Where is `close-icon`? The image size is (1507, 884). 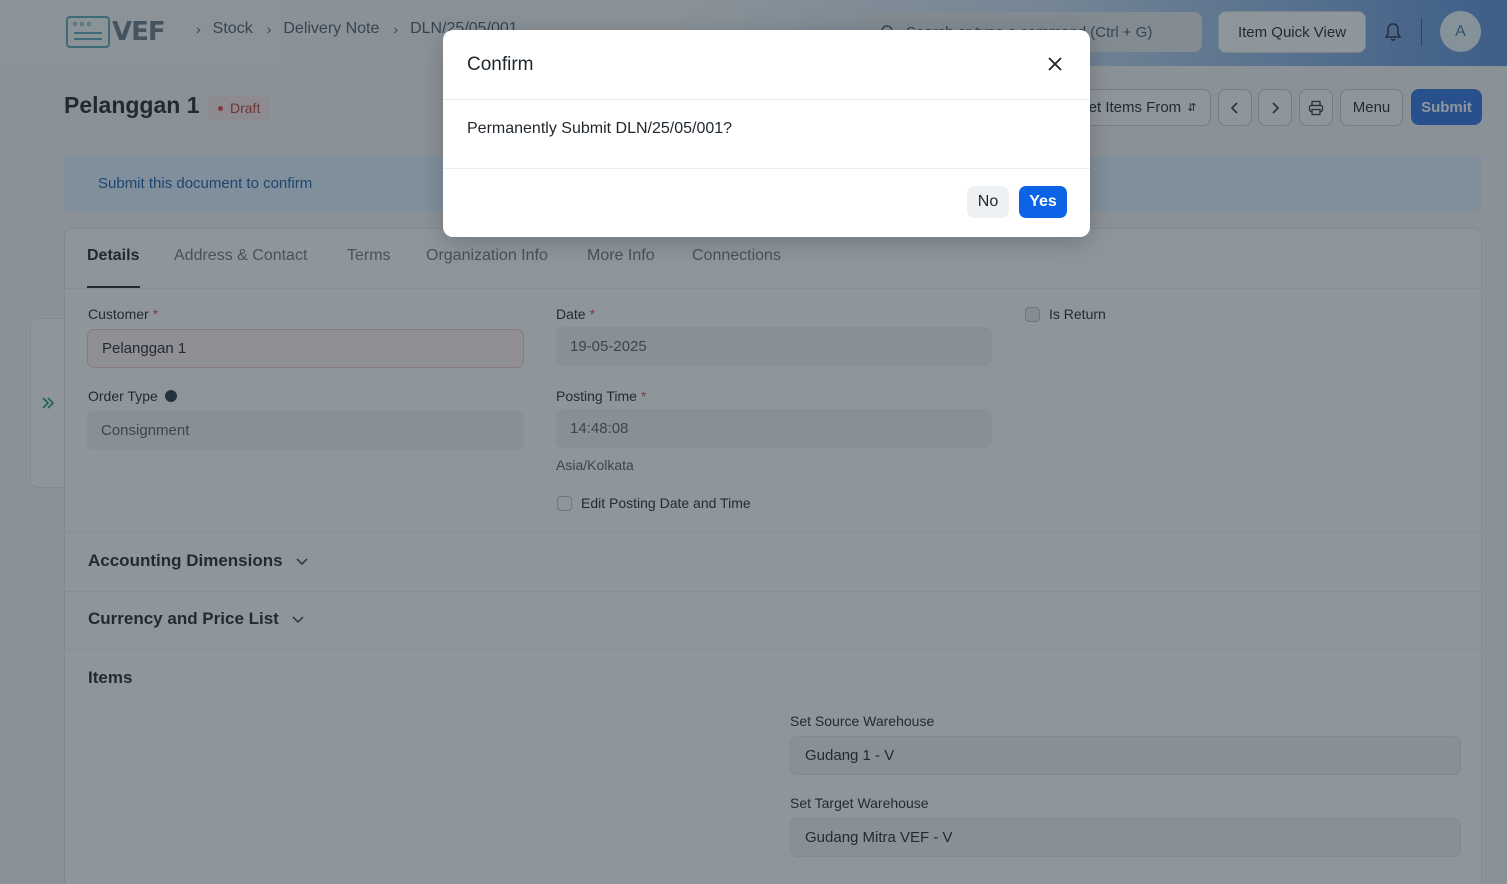 close-icon is located at coordinates (1055, 64).